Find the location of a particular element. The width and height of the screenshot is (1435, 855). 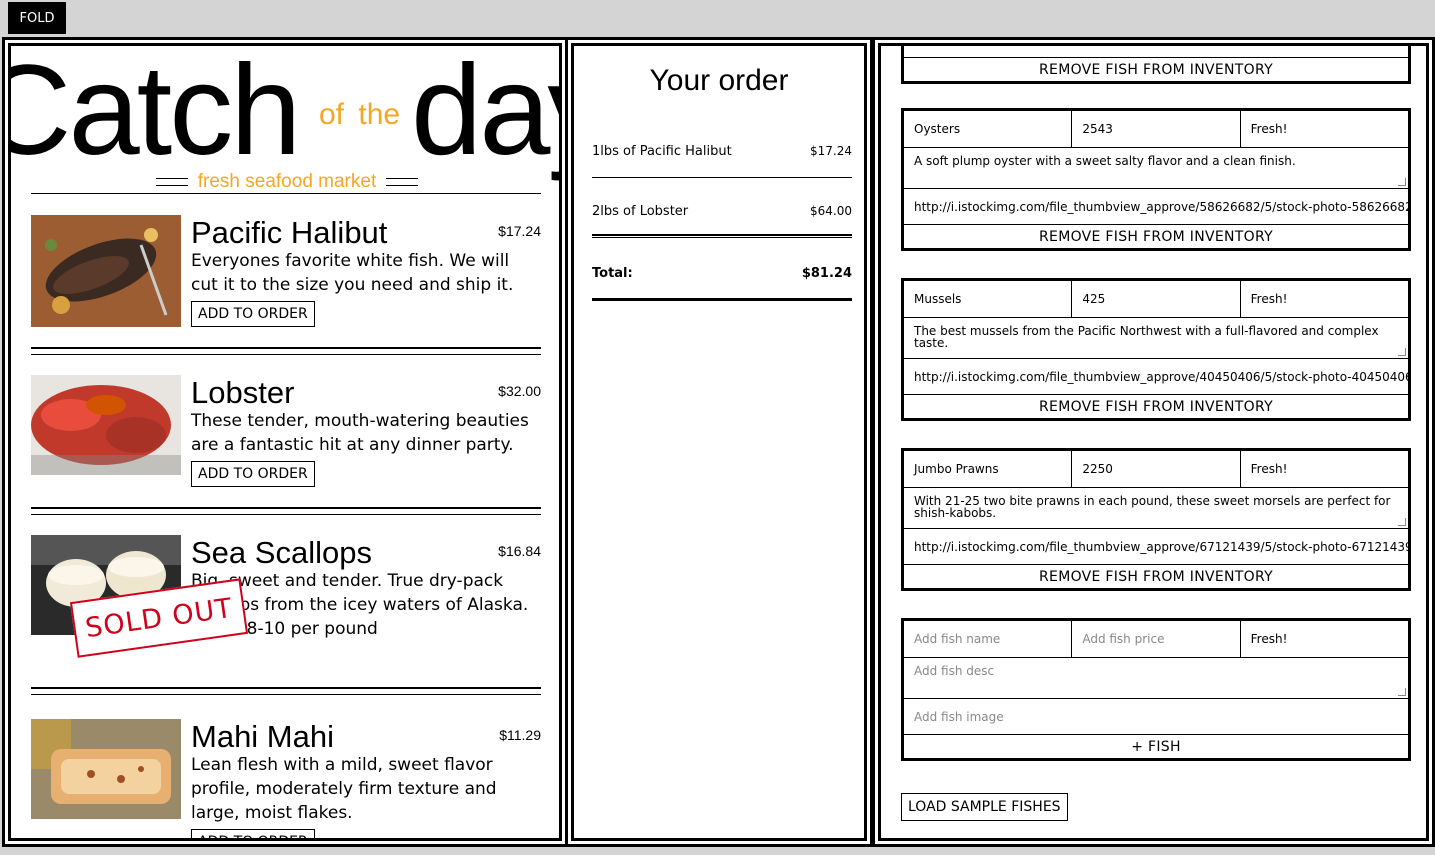

order-line-text: 1lbs of Pacific Halibut is located at coordinates (662, 151).